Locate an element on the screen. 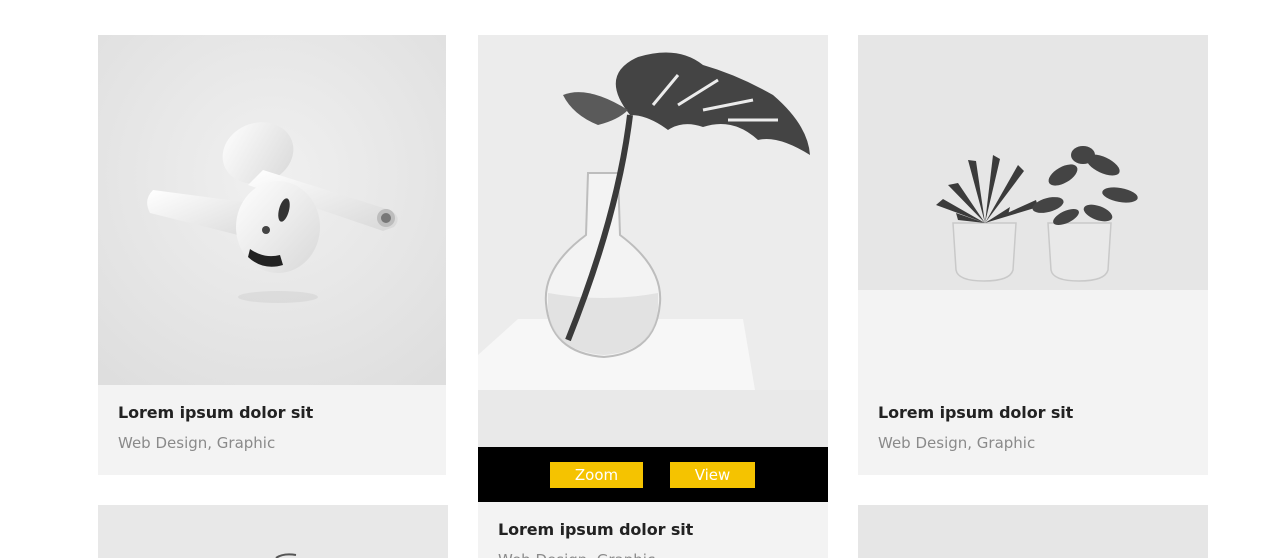 The height and width of the screenshot is (558, 1270). card-action-bar: Zoom View is located at coordinates (653, 474).